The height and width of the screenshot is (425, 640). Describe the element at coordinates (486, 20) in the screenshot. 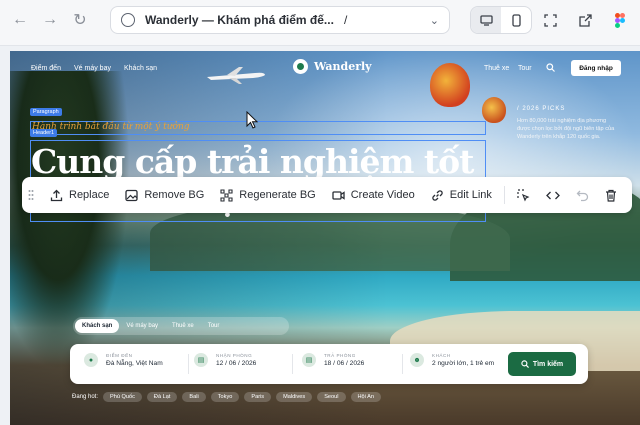

I see `desktop-icon` at that location.